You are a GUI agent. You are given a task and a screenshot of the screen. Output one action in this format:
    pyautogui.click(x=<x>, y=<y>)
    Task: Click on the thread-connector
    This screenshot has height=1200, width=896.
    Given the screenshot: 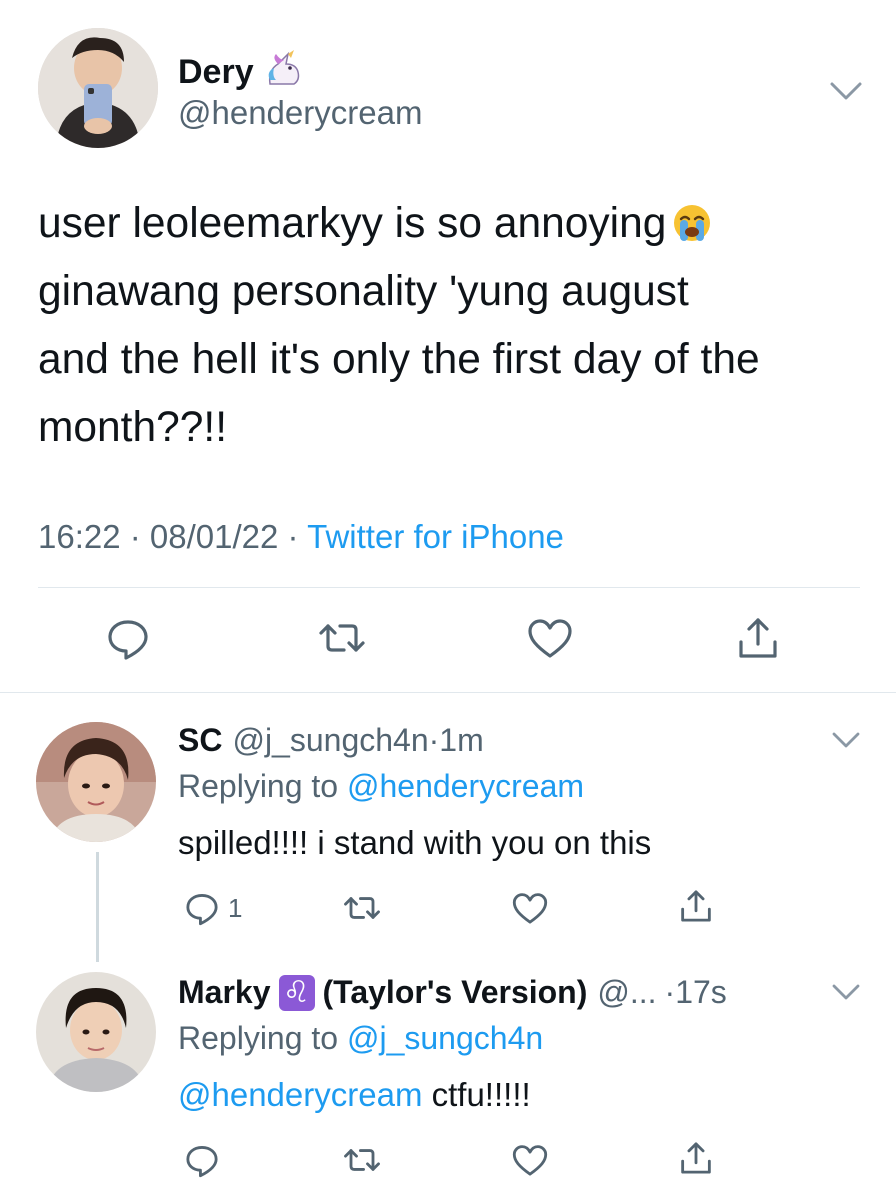 What is the action you would take?
    pyautogui.click(x=97, y=907)
    